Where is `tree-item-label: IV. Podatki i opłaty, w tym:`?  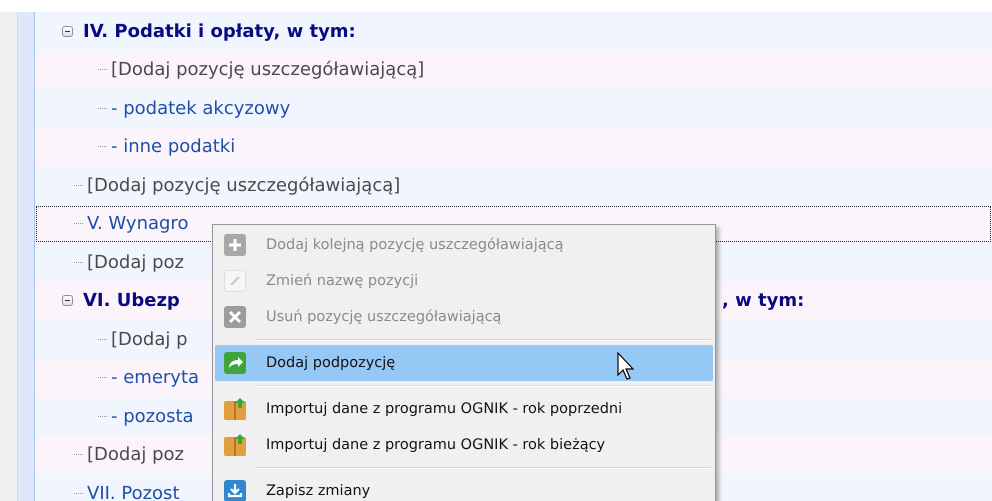
tree-item-label: IV. Podatki i opłaty, w tym: is located at coordinates (219, 31).